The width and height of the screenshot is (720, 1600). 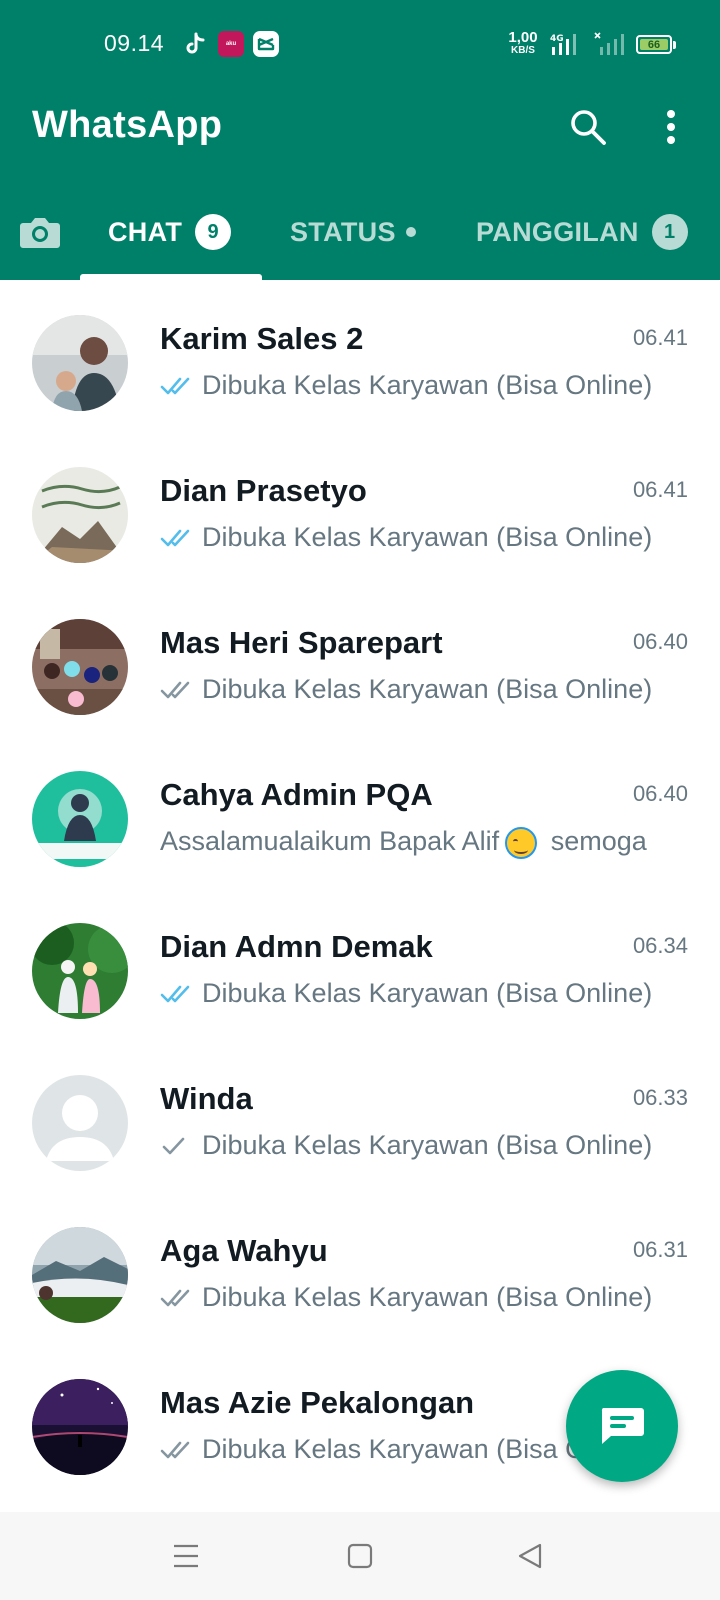 I want to click on tab-chat: CHAT 9, so click(x=170, y=232).